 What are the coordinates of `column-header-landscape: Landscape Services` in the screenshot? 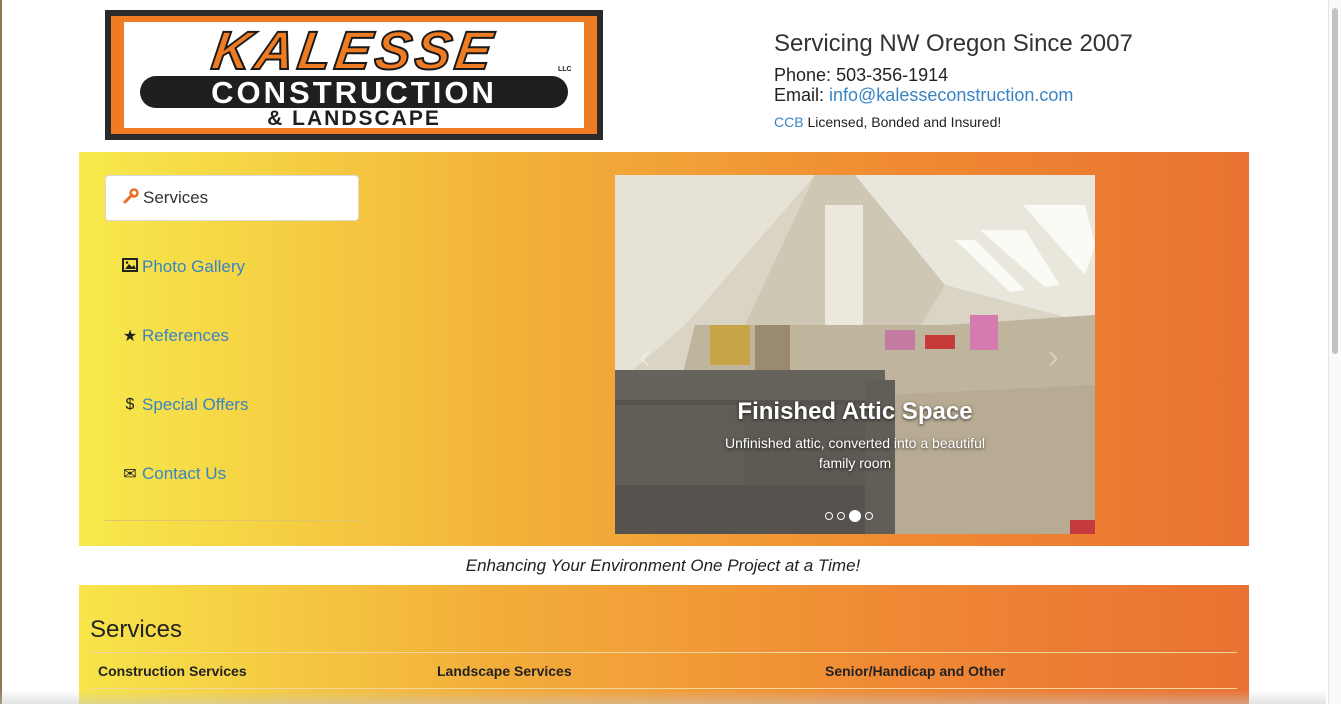 It's located at (504, 671).